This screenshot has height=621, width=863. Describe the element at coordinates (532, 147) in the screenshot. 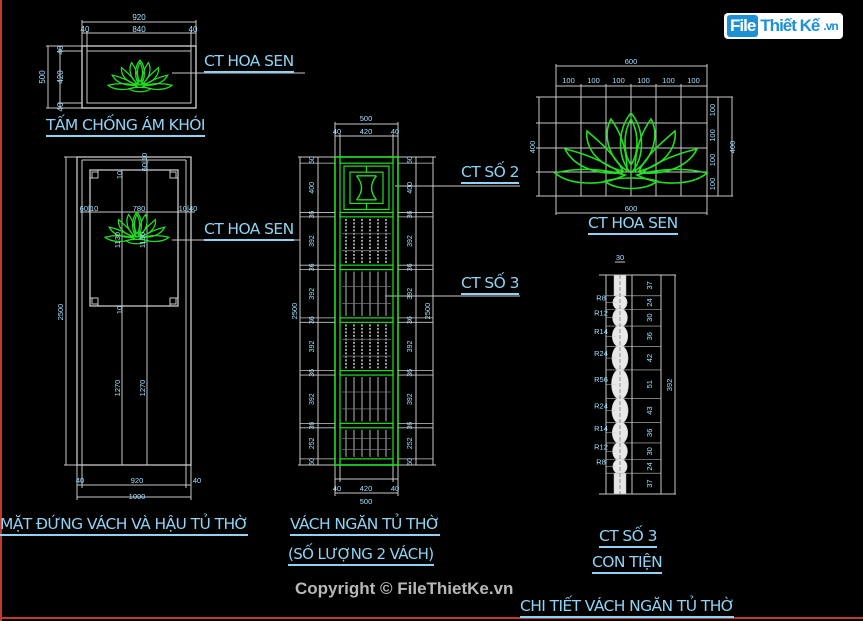

I see `dim-400-left: 400` at that location.